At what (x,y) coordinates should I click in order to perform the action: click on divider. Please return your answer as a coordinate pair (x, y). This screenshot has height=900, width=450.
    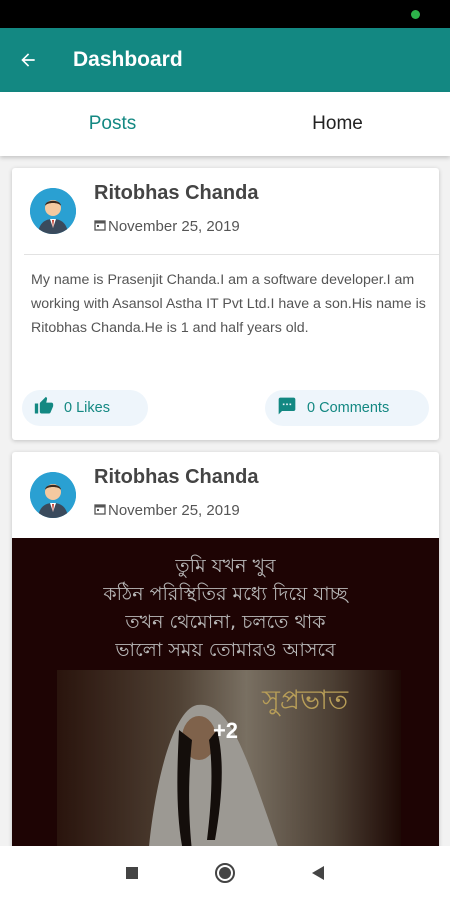
    Looking at the image, I should click on (231, 254).